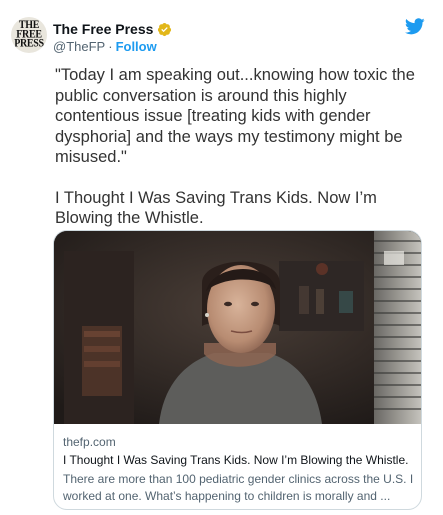 This screenshot has height=515, width=443. I want to click on twitter-bird-icon, so click(415, 26).